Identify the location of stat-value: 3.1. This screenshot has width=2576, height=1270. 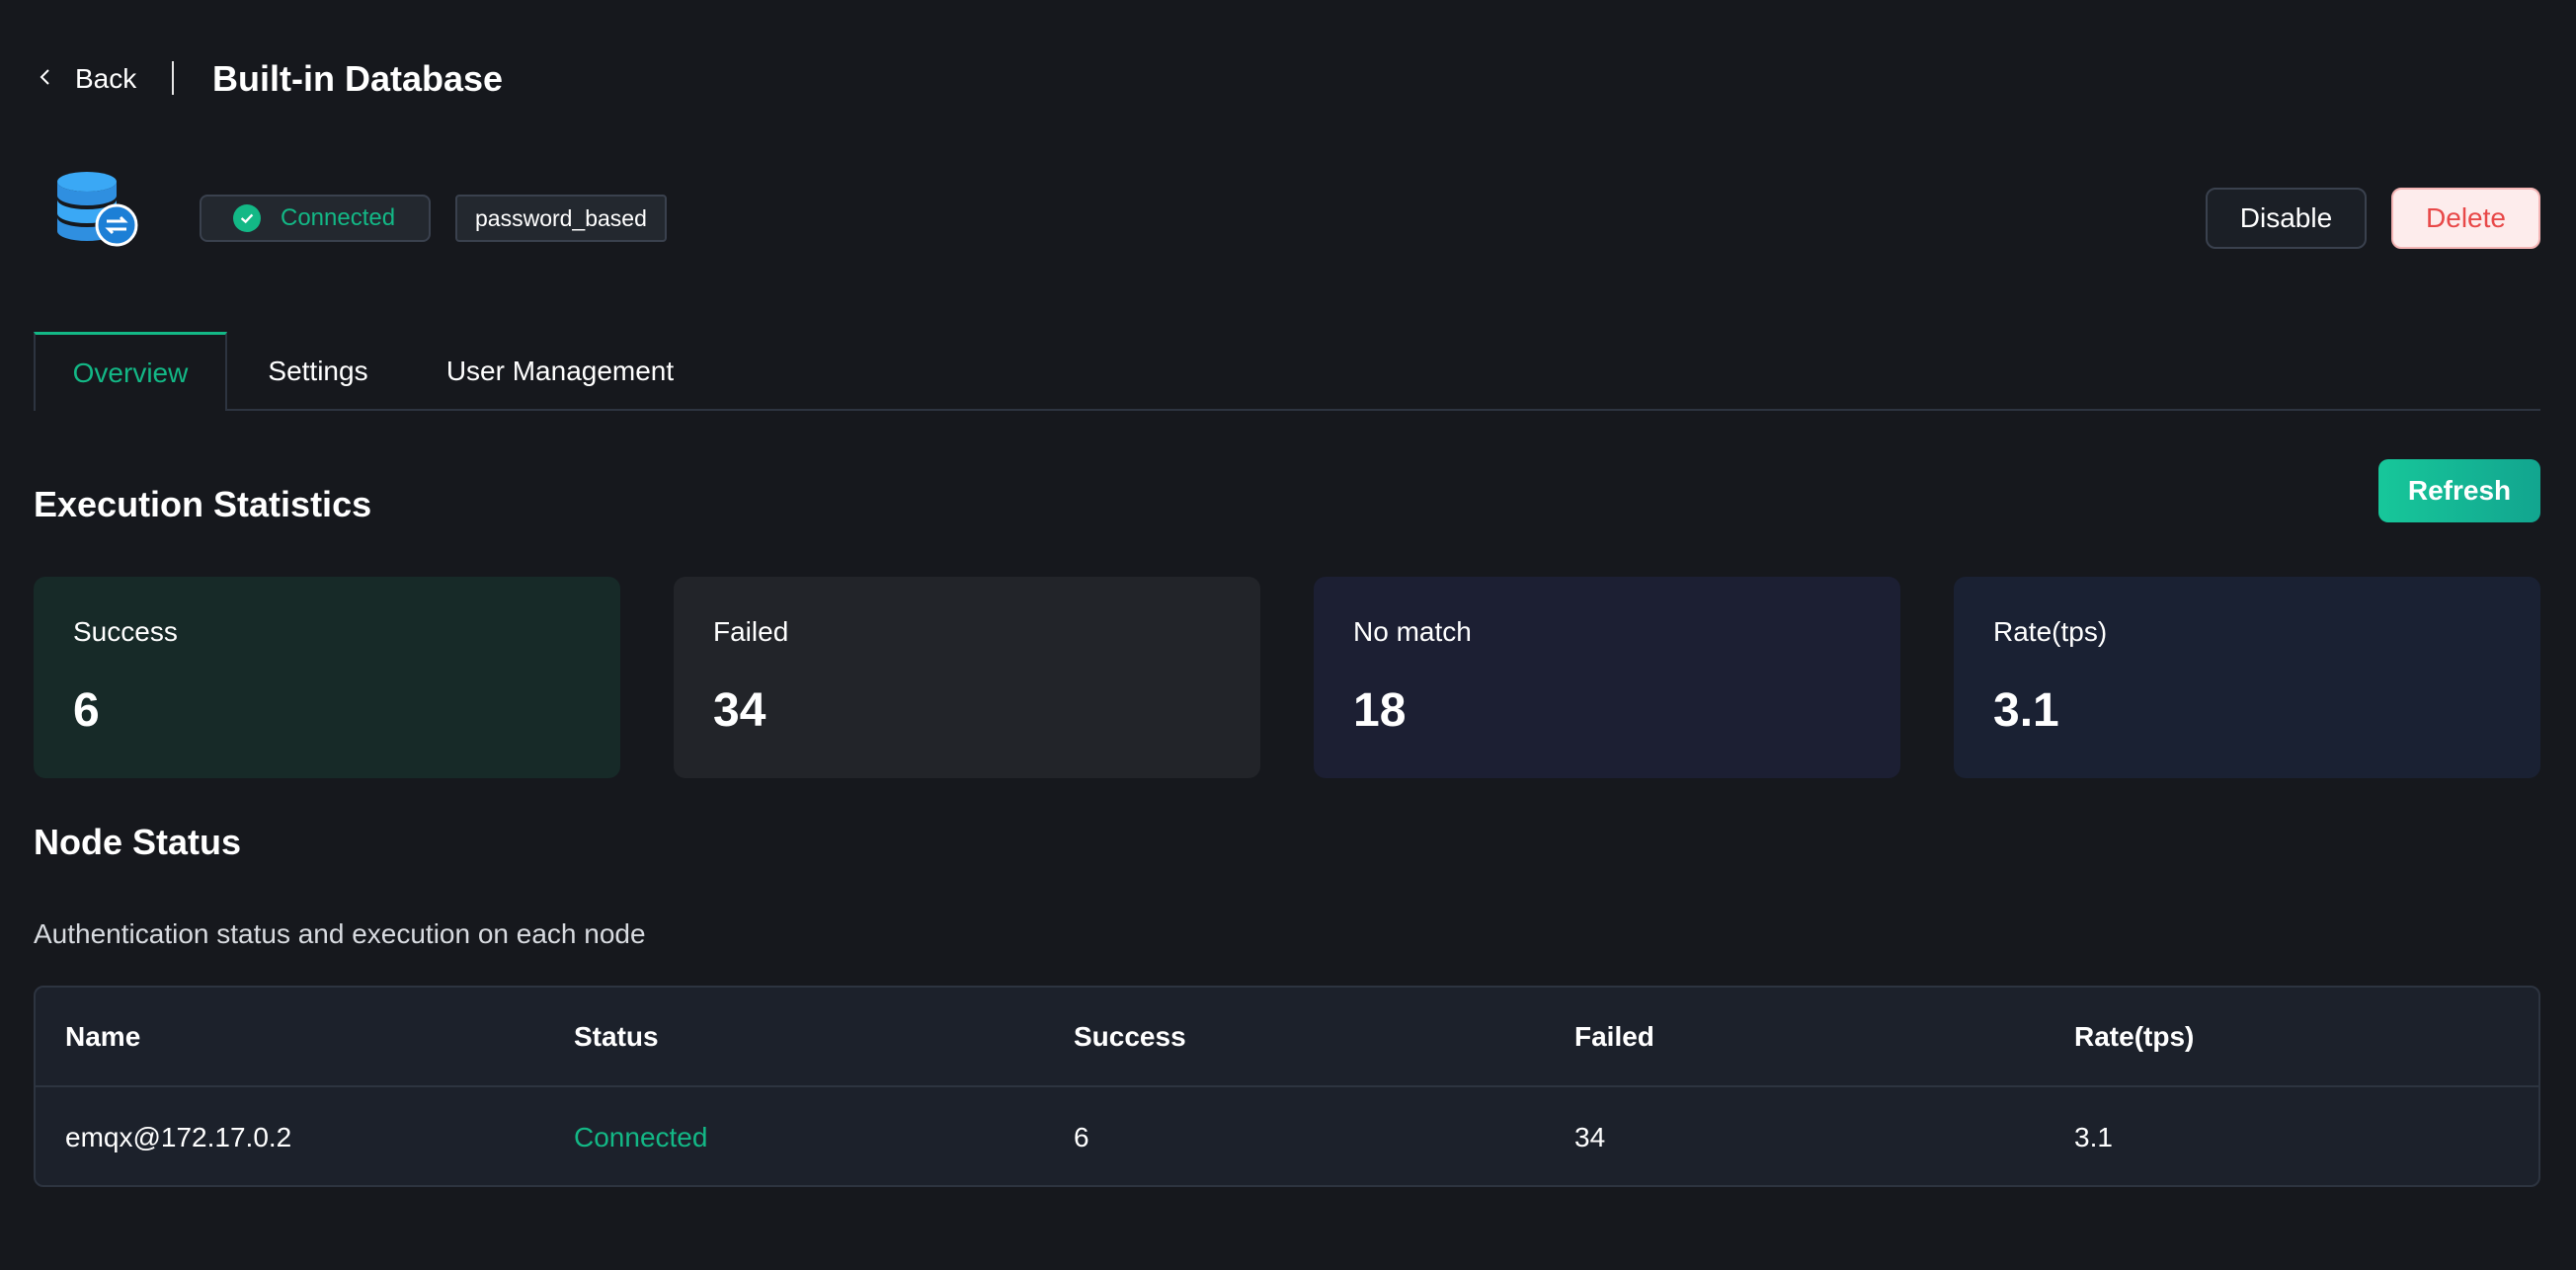
(2026, 711).